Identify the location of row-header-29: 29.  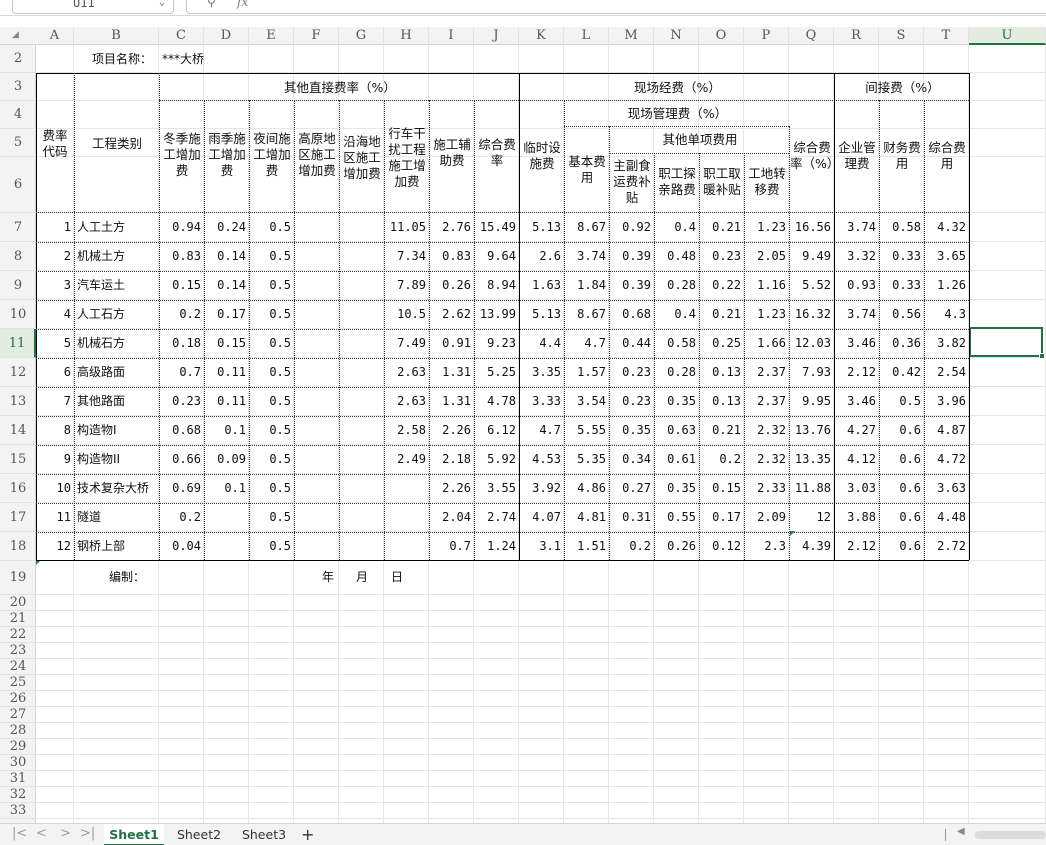
(18, 747).